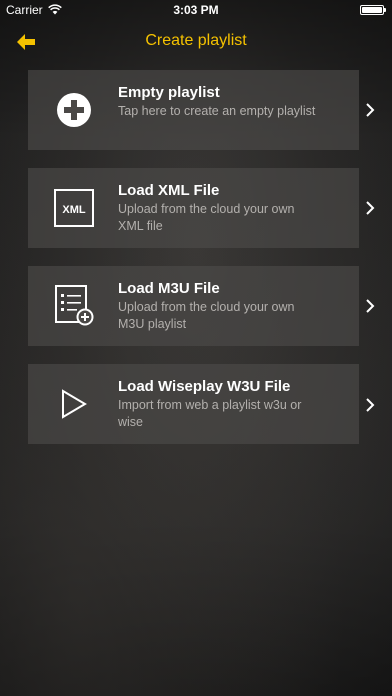  I want to click on option-title: Load XML File, so click(169, 190).